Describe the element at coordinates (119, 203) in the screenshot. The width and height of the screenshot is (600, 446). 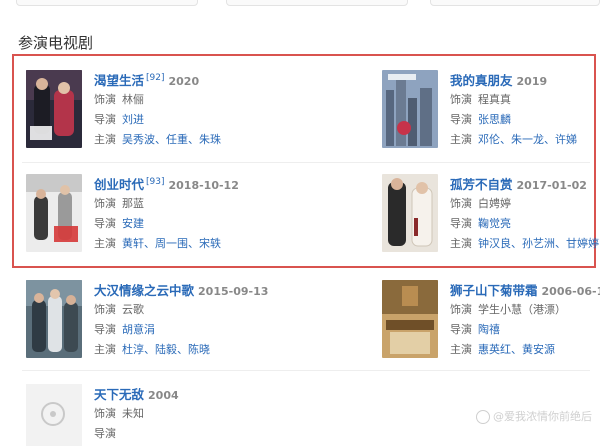
I see `role-row: 饰演 那蓝` at that location.